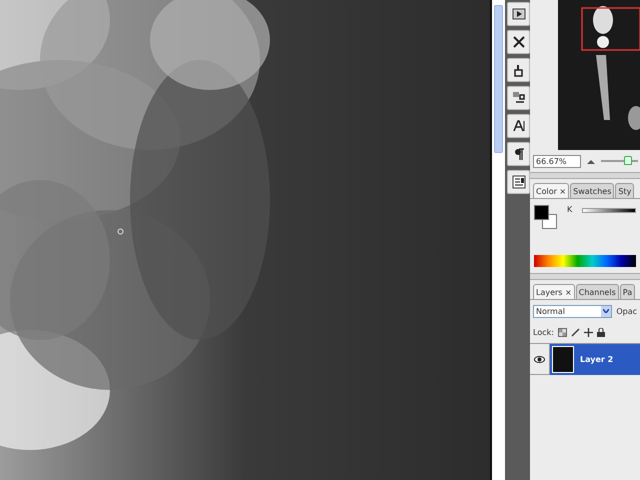 The width and height of the screenshot is (640, 480). I want to click on lock-label: Lock:, so click(543, 332).